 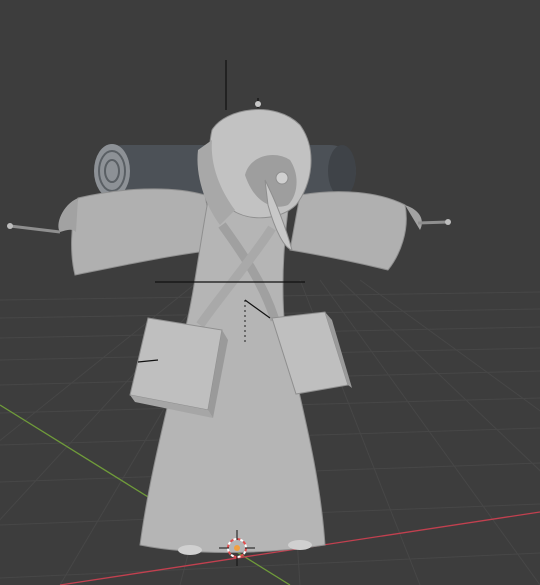 I want to click on satchel-left, so click(x=178, y=367).